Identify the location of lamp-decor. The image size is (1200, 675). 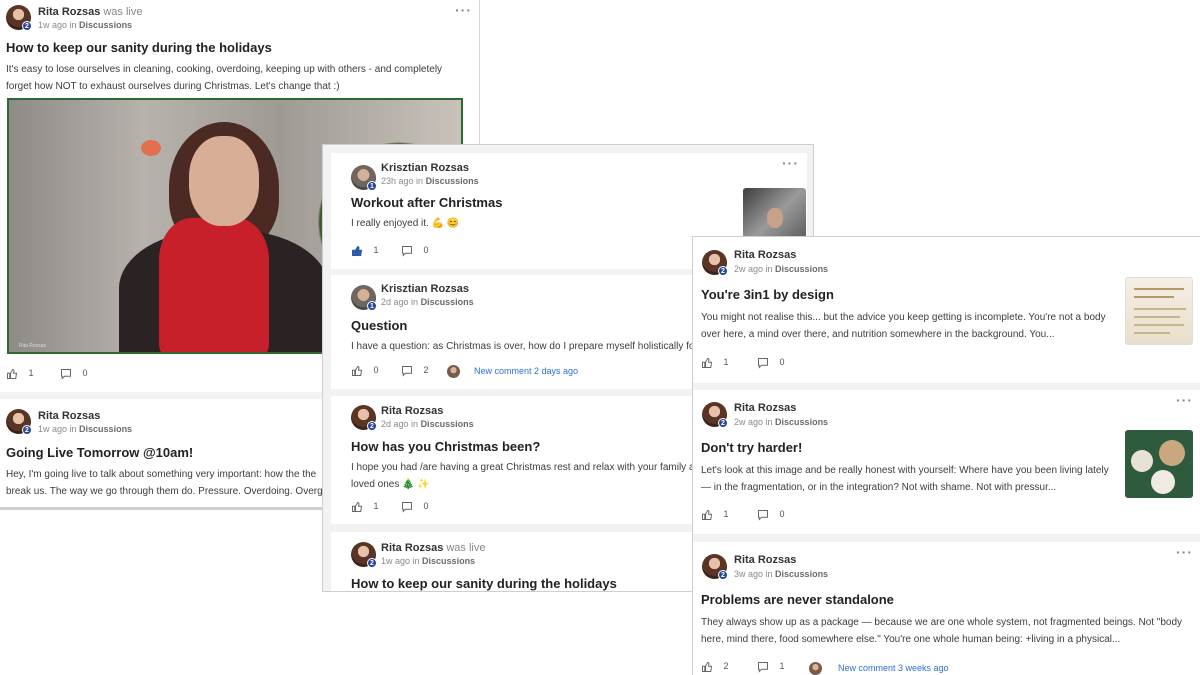
(151, 148).